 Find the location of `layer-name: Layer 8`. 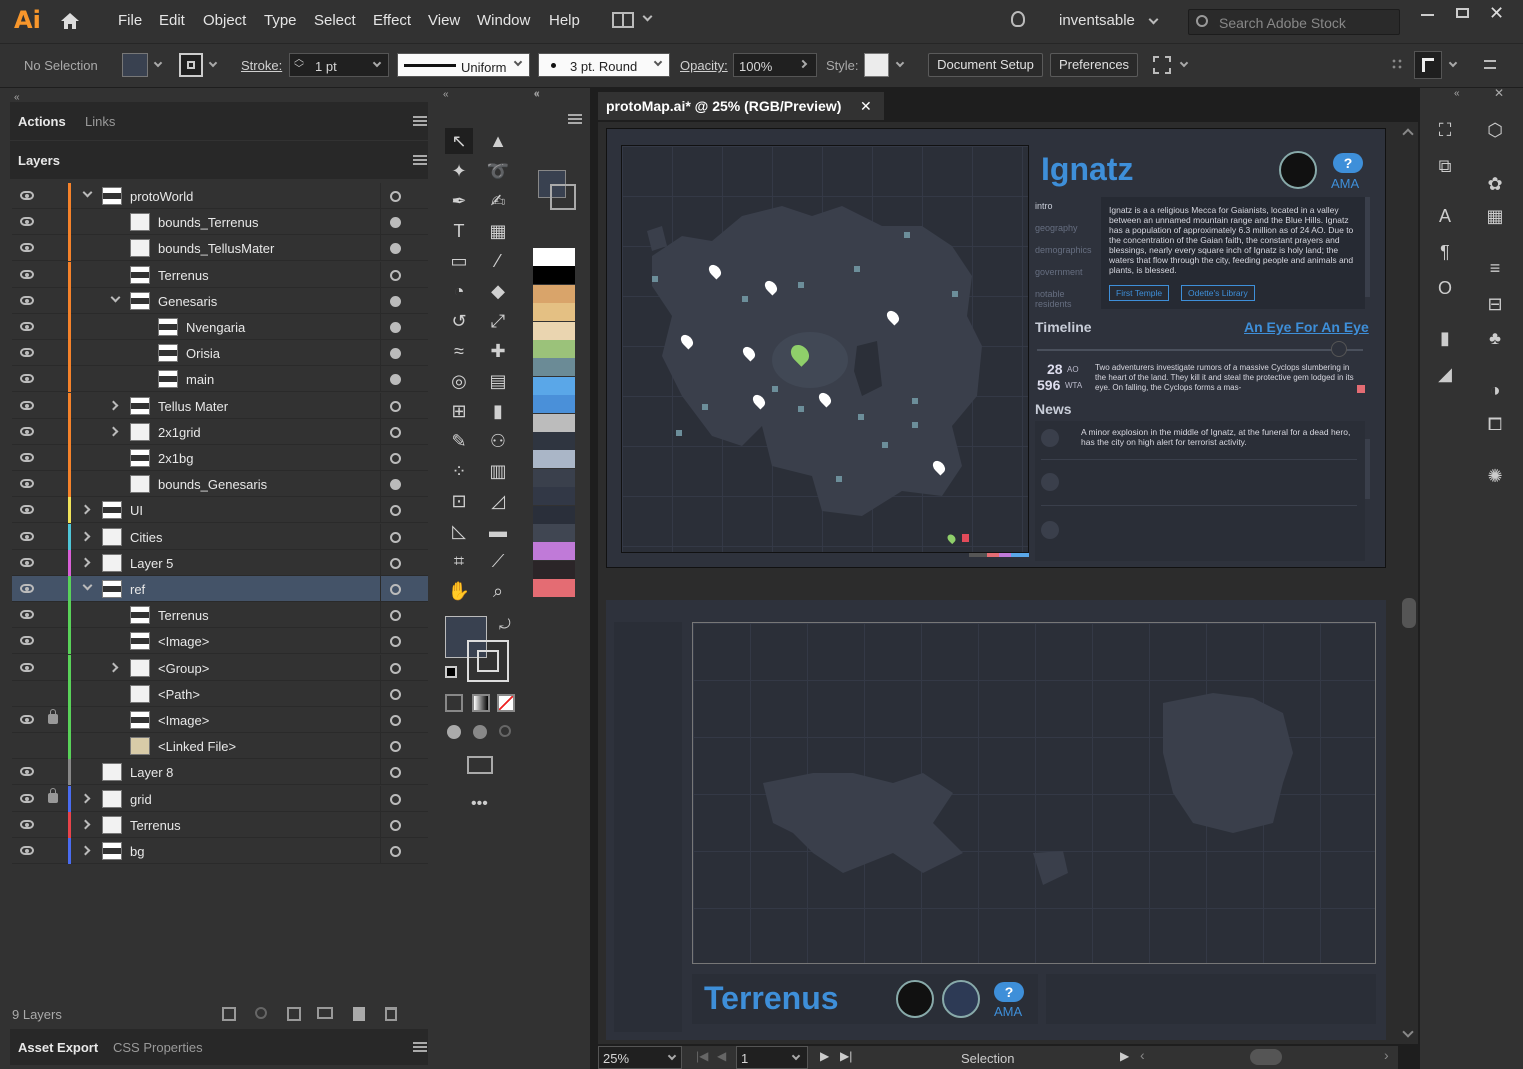

layer-name: Layer 8 is located at coordinates (151, 772).